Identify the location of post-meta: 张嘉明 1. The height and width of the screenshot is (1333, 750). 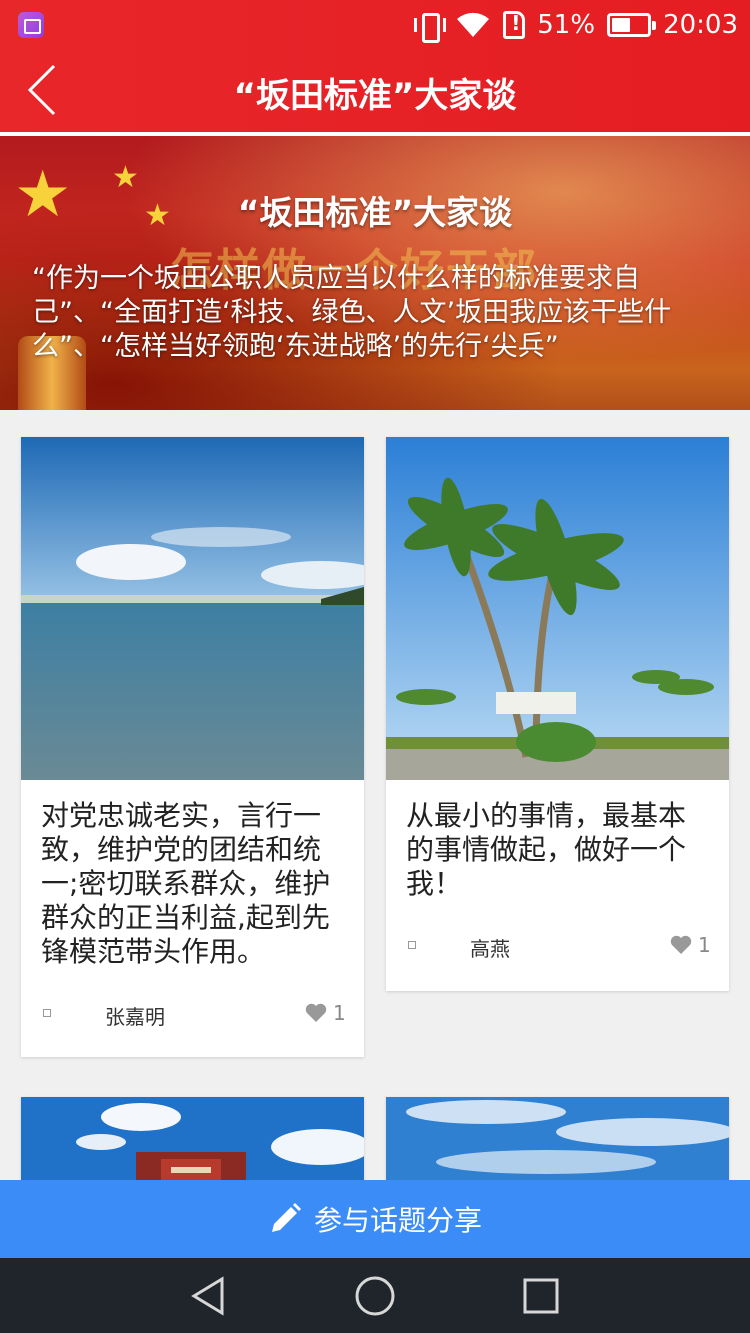
(192, 1015).